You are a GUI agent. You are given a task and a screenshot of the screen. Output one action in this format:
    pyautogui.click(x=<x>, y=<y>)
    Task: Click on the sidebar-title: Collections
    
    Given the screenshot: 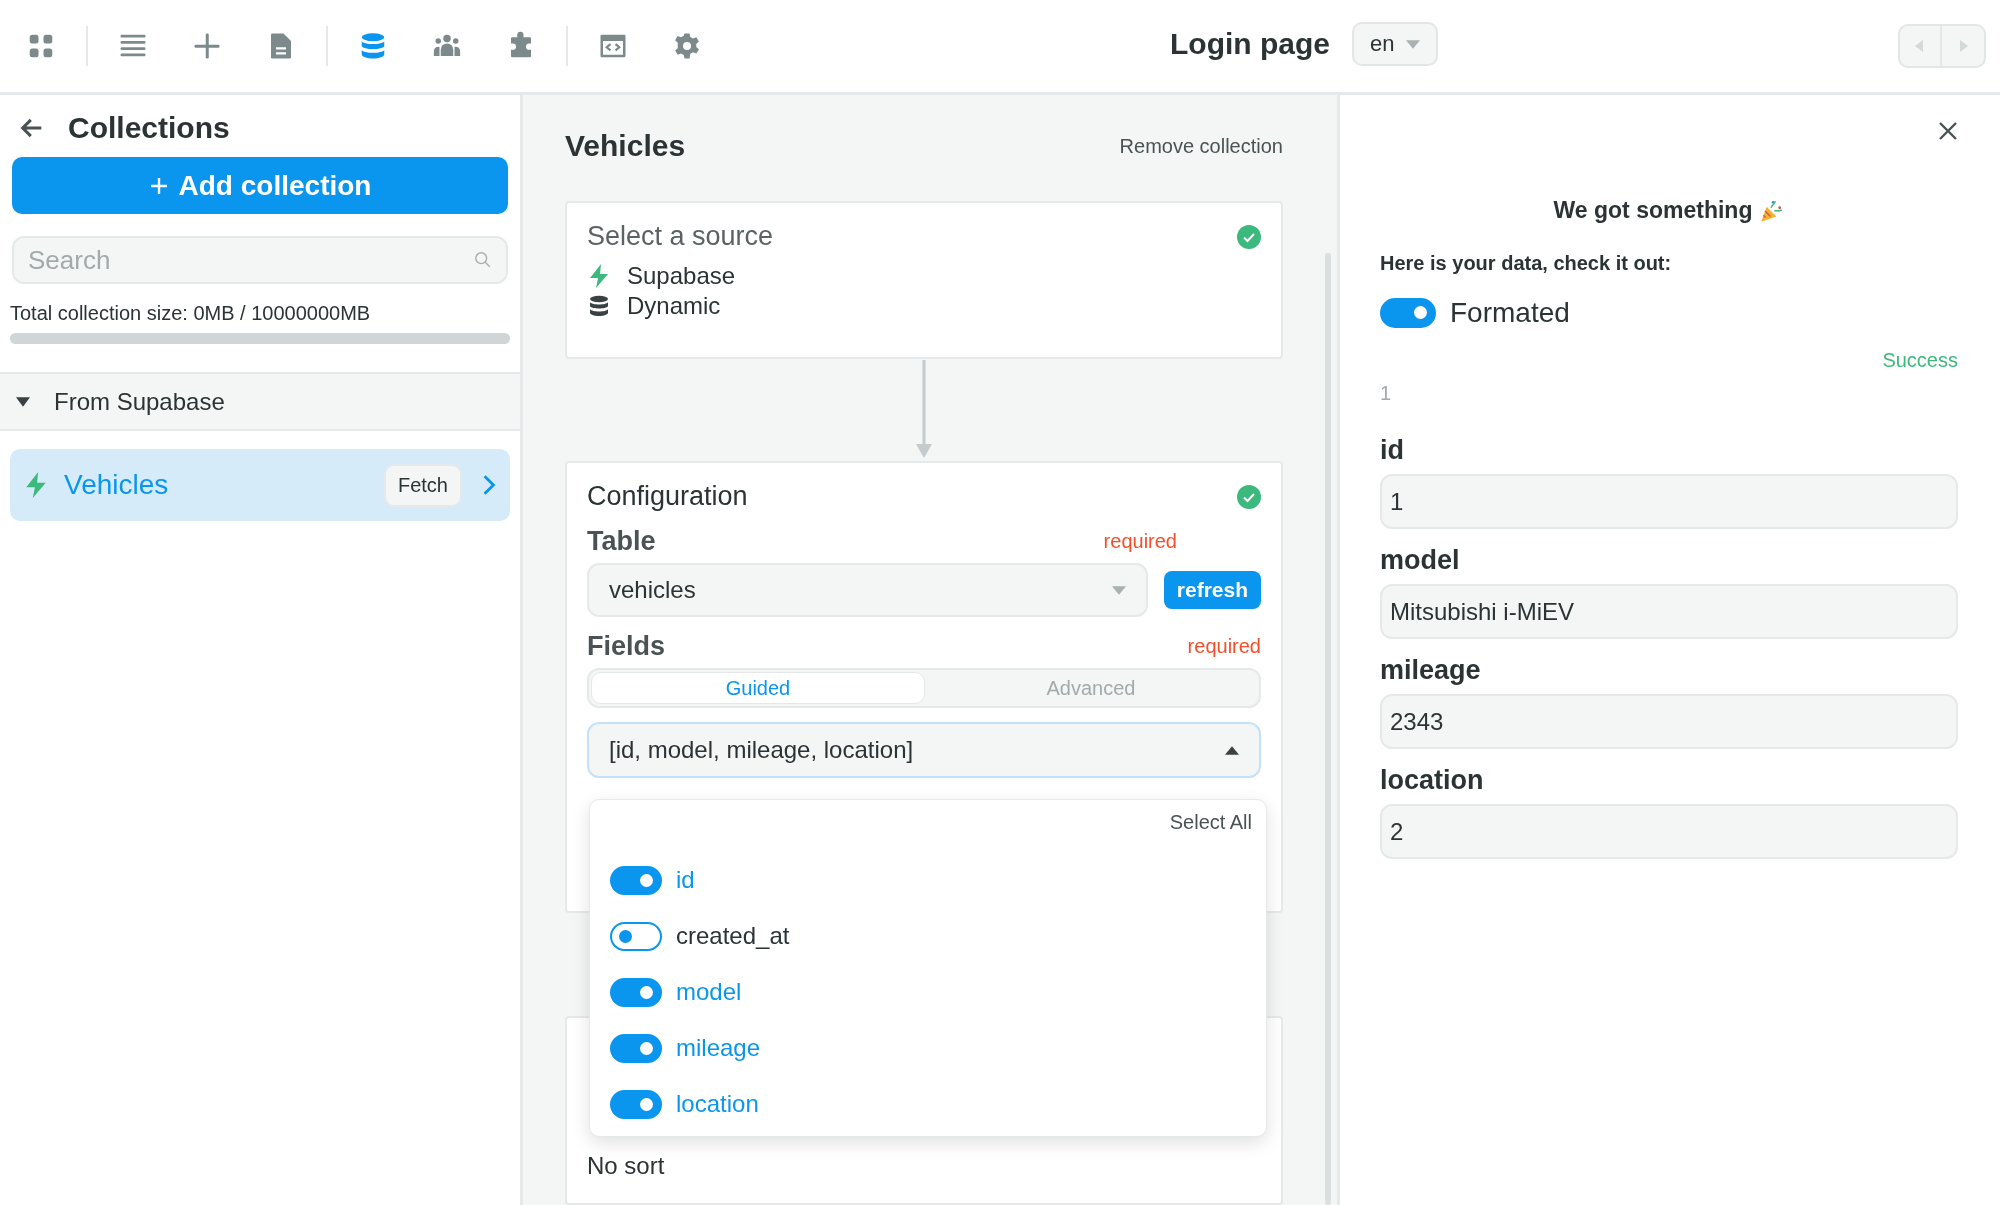 What is the action you would take?
    pyautogui.click(x=149, y=128)
    